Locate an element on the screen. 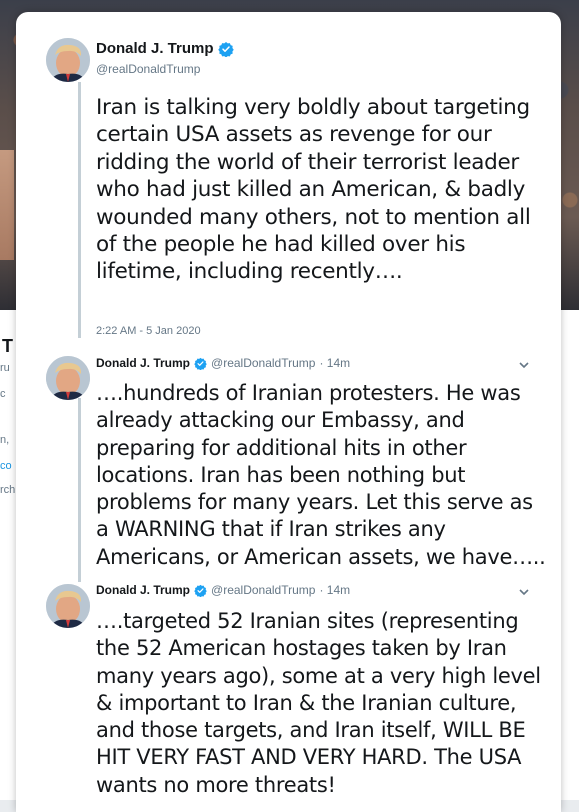  background-snippet: rch is located at coordinates (8, 490).